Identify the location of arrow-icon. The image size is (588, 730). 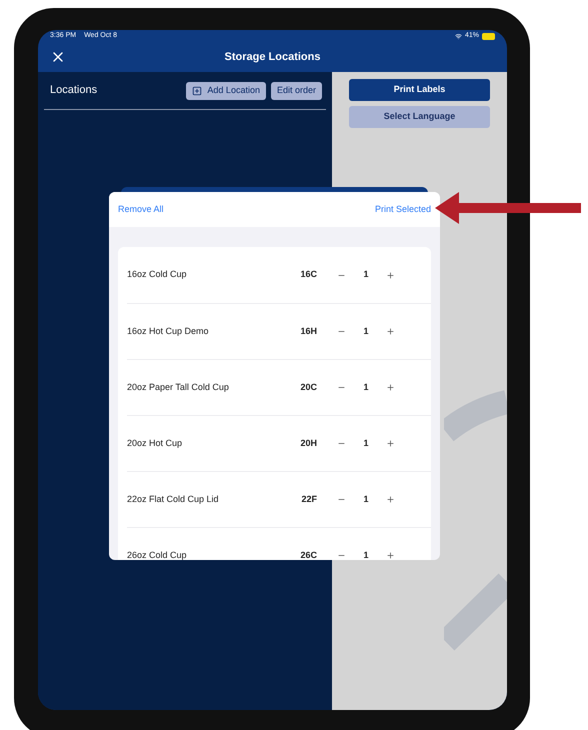
(508, 208).